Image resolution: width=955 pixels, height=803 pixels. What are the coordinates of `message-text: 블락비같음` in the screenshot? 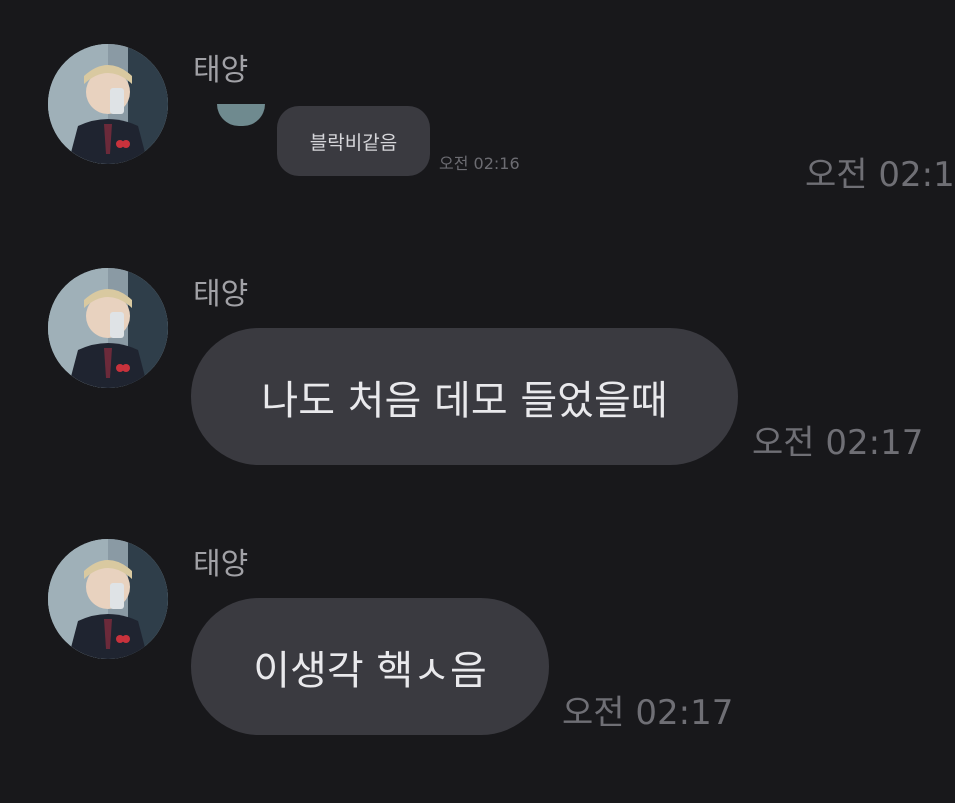 It's located at (353, 142).